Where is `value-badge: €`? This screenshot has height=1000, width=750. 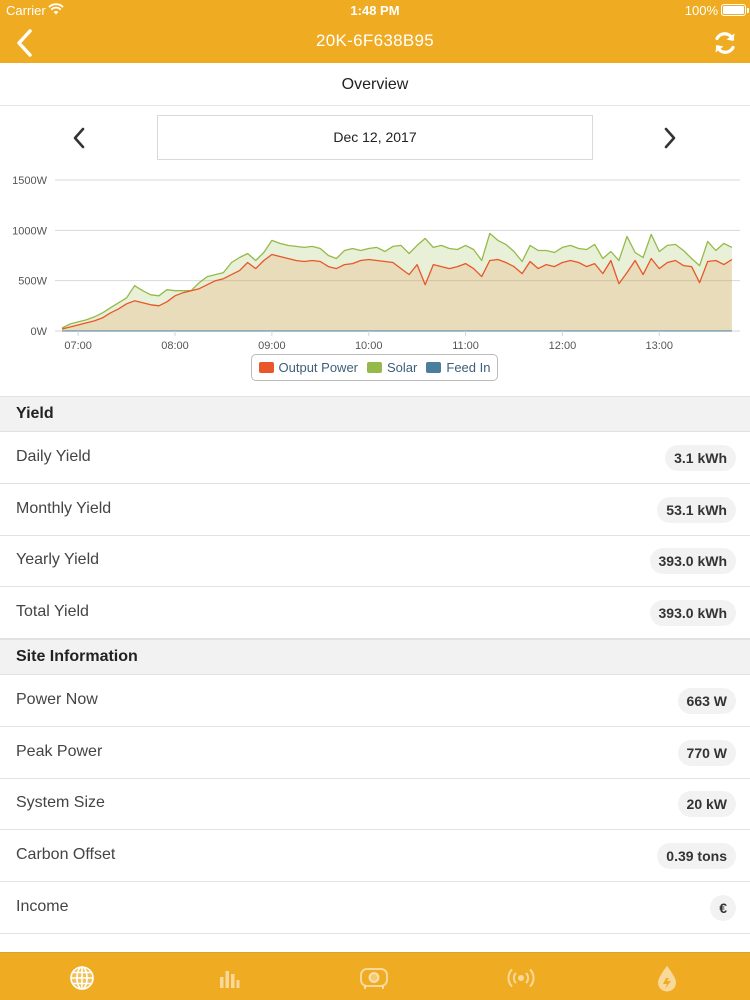 value-badge: € is located at coordinates (723, 907).